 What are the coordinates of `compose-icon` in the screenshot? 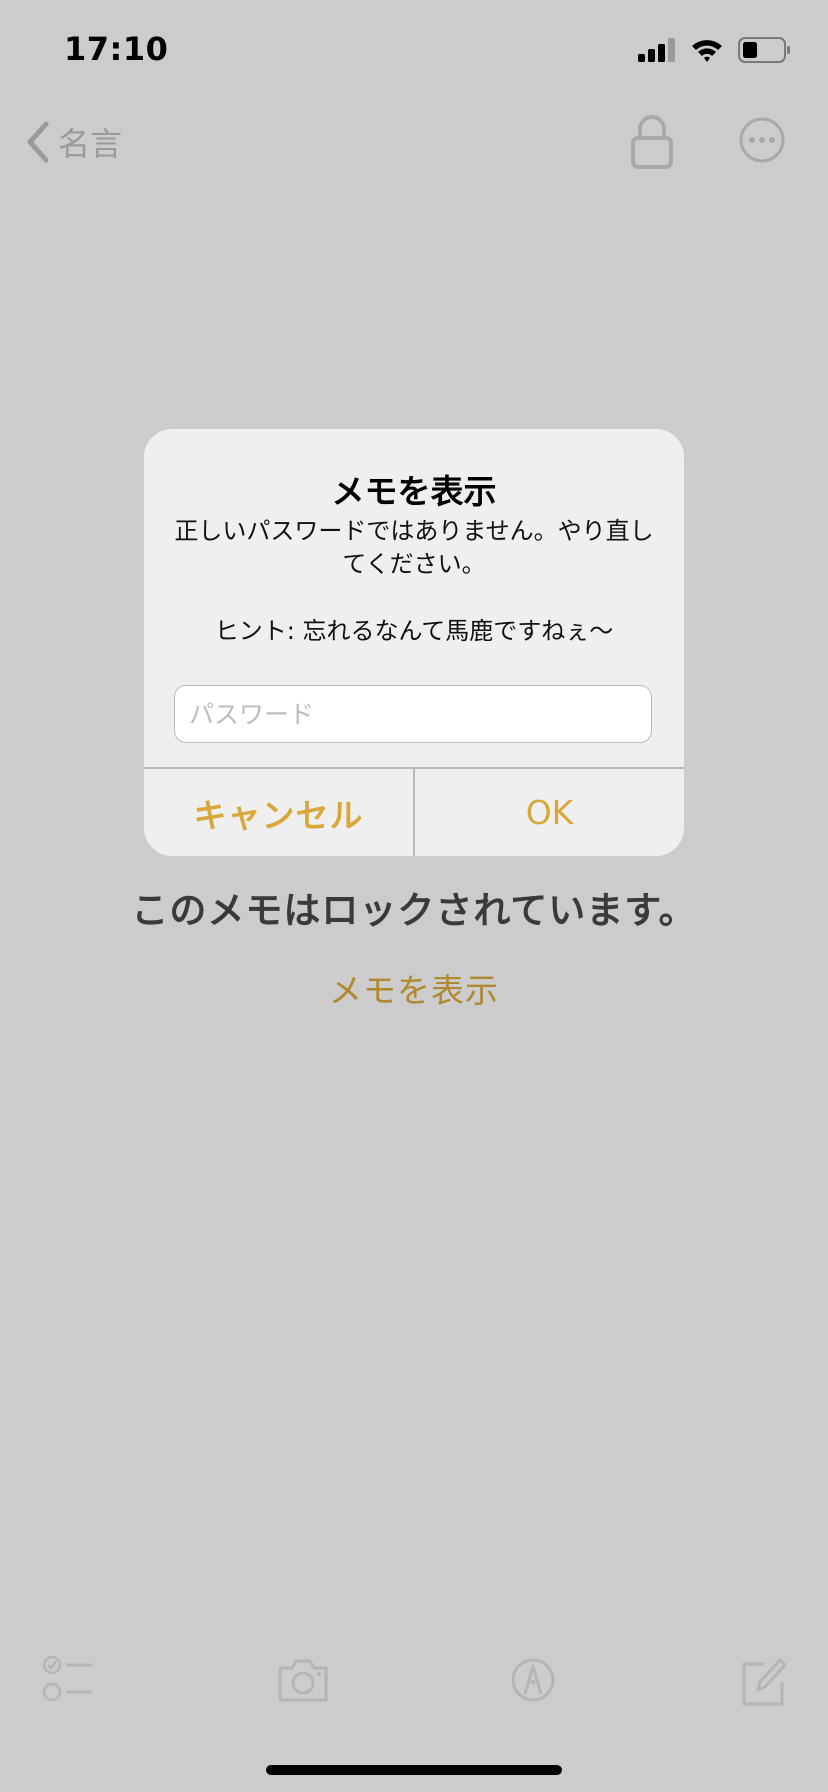 It's located at (764, 1682).